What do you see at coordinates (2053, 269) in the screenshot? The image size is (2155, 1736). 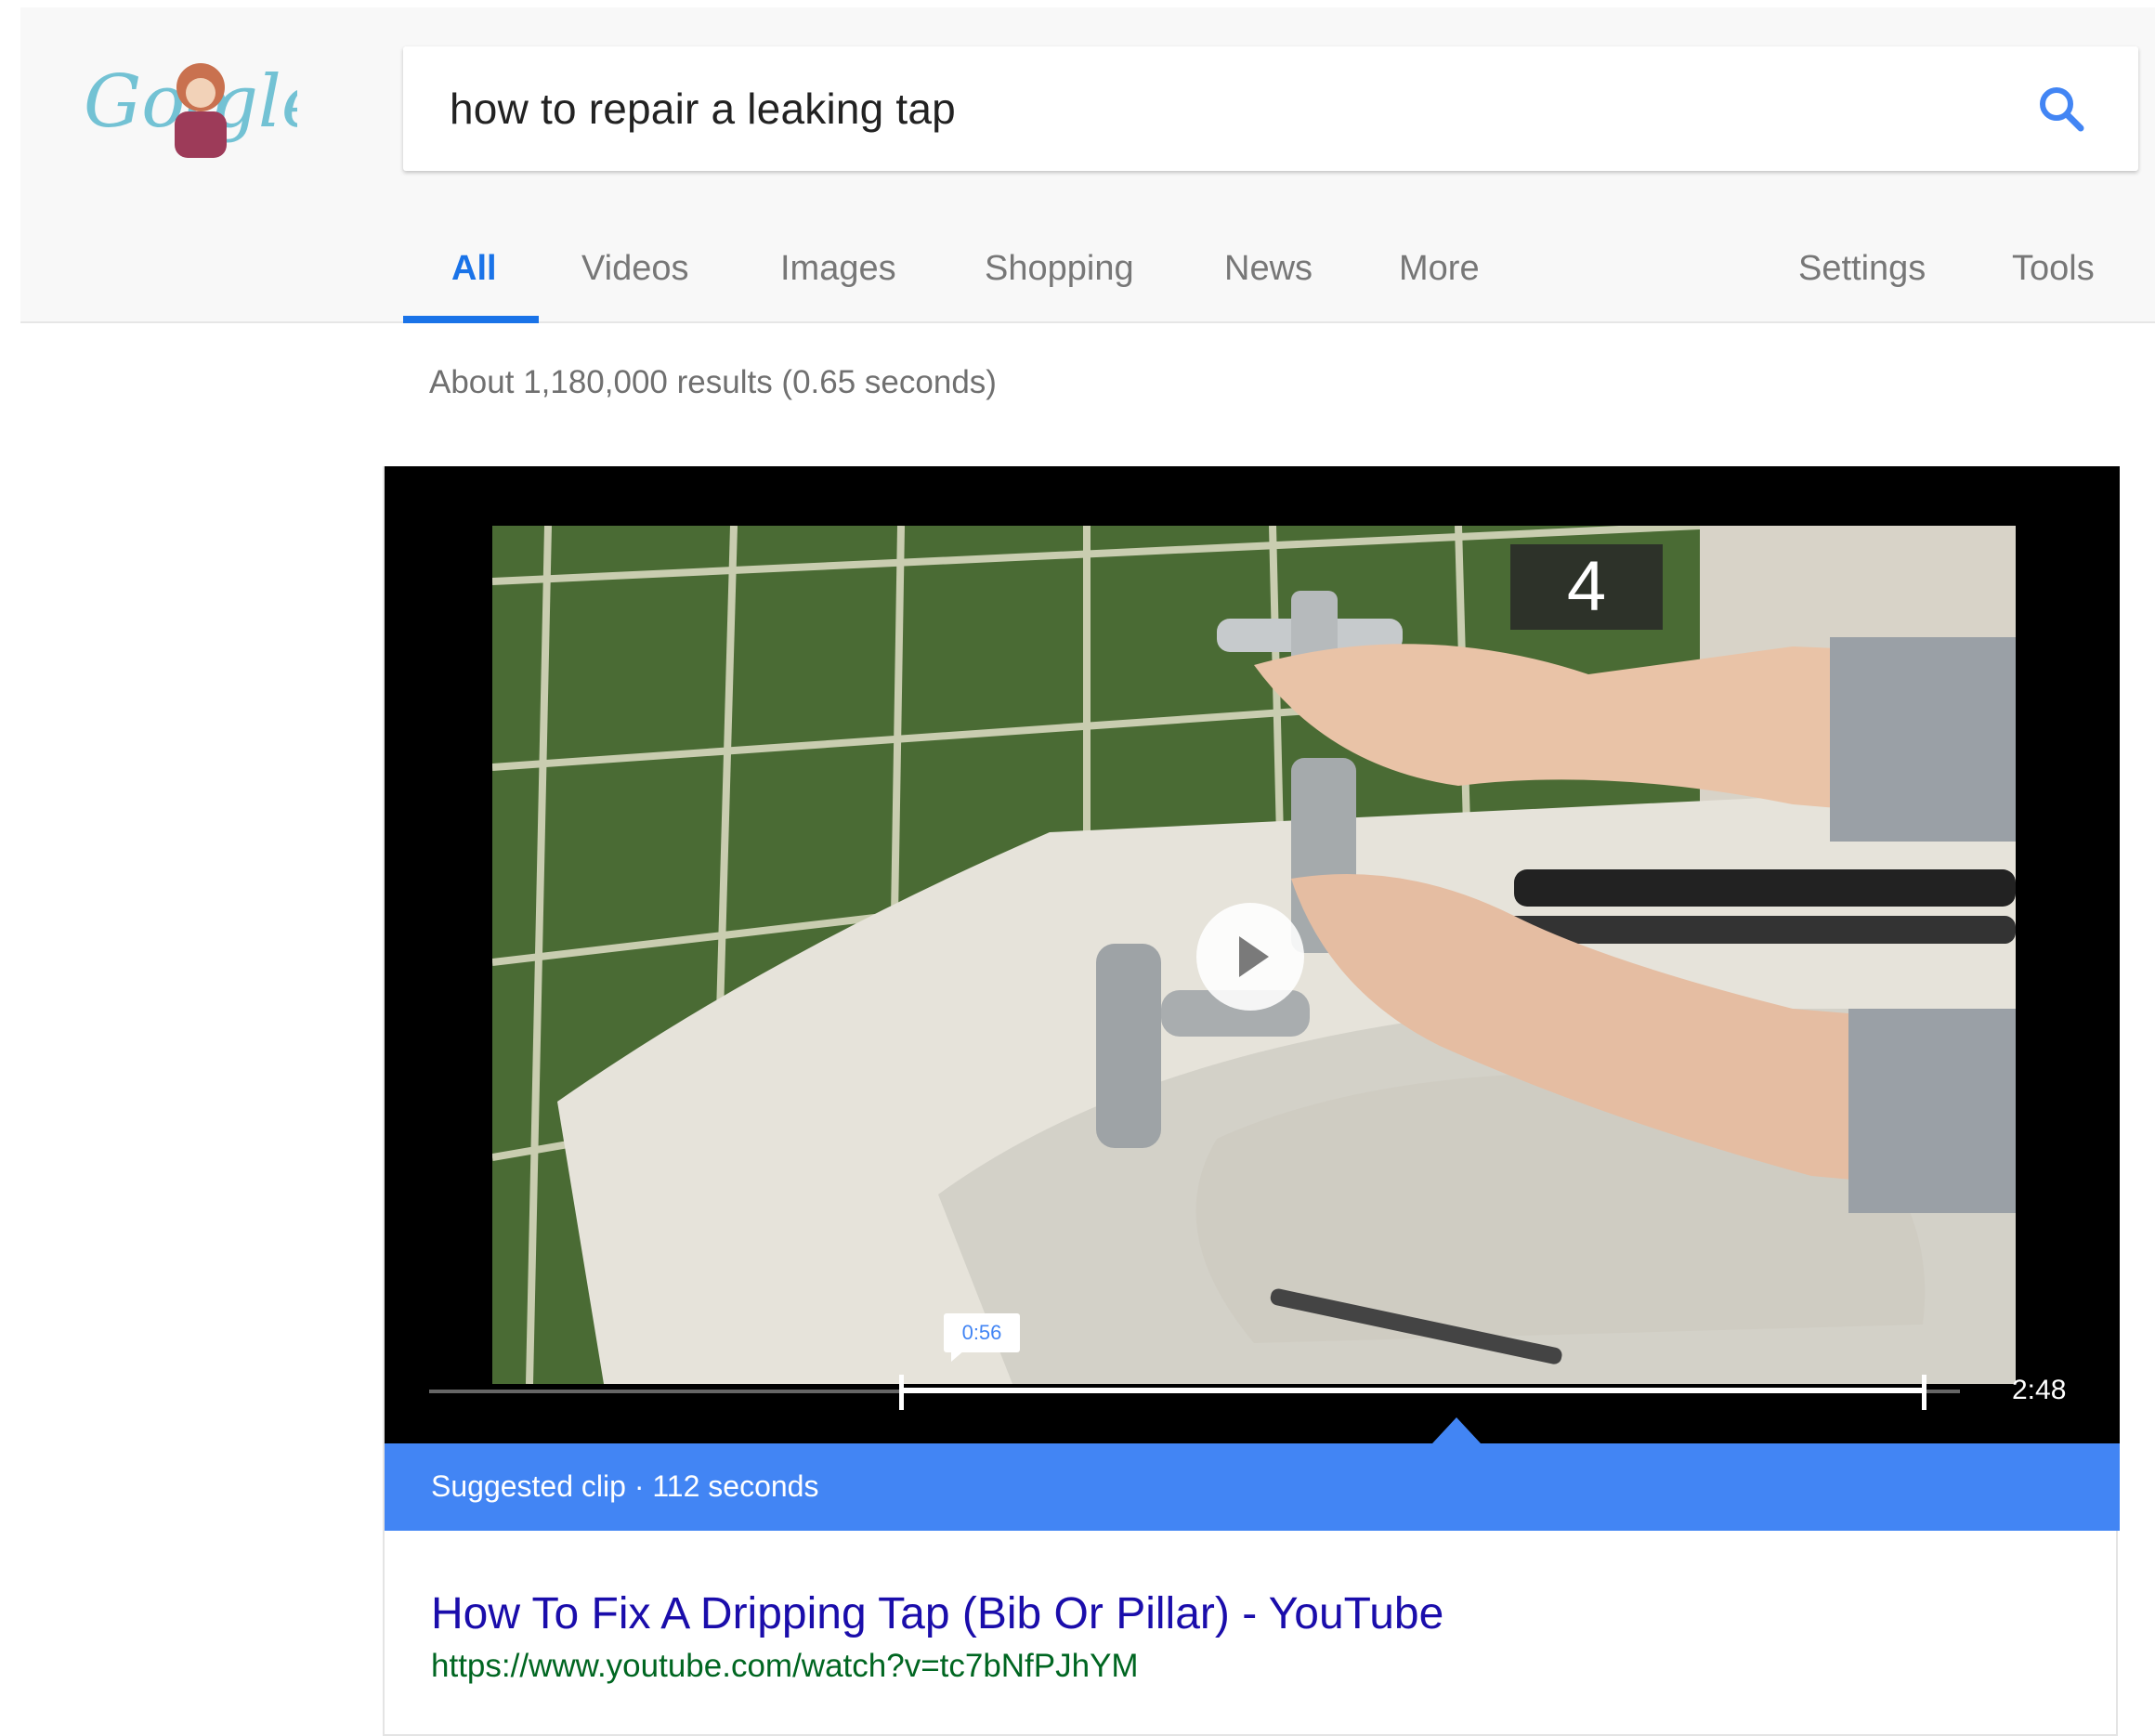 I see `tab-tools: Tools` at bounding box center [2053, 269].